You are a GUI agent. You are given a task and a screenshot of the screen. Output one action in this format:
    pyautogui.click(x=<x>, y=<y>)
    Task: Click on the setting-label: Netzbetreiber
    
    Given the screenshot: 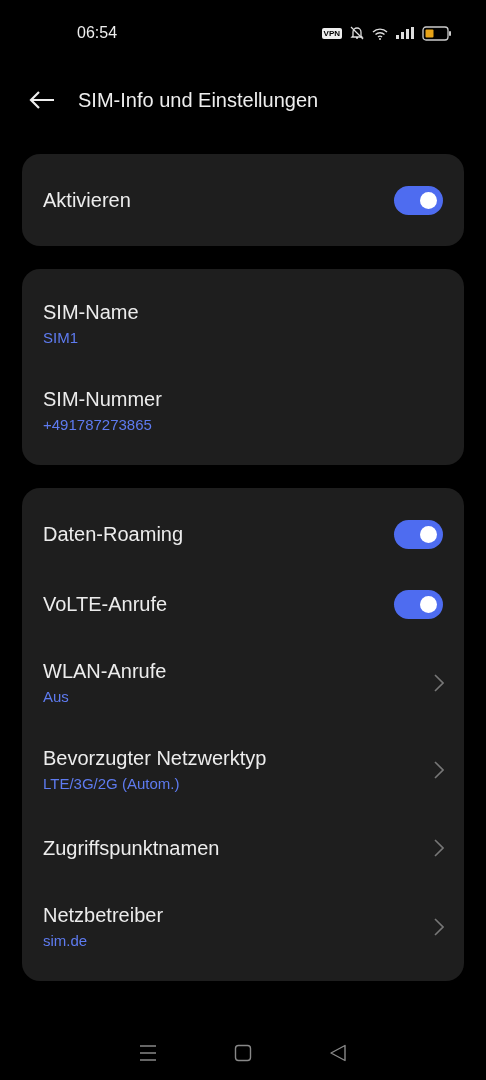 What is the action you would take?
    pyautogui.click(x=104, y=915)
    